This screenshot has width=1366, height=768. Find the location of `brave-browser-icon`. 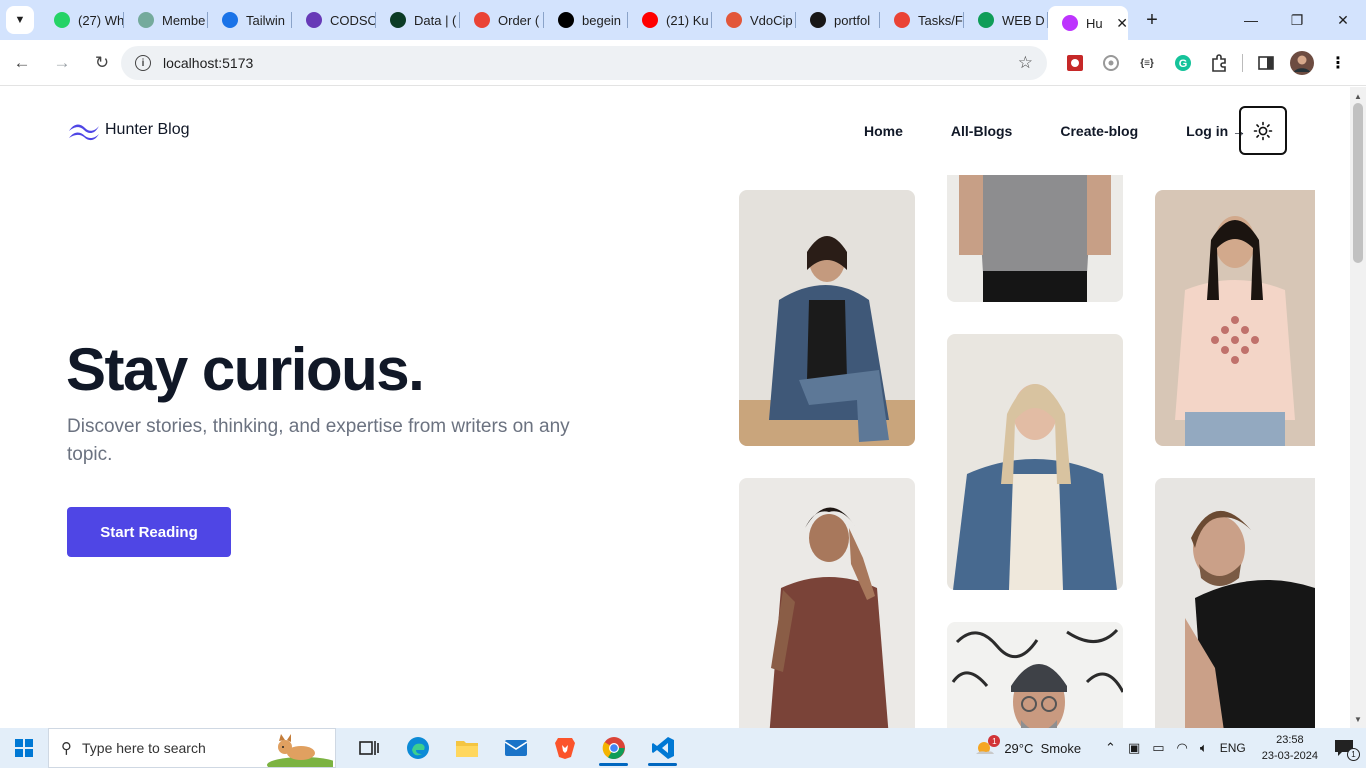

brave-browser-icon is located at coordinates (564, 748).